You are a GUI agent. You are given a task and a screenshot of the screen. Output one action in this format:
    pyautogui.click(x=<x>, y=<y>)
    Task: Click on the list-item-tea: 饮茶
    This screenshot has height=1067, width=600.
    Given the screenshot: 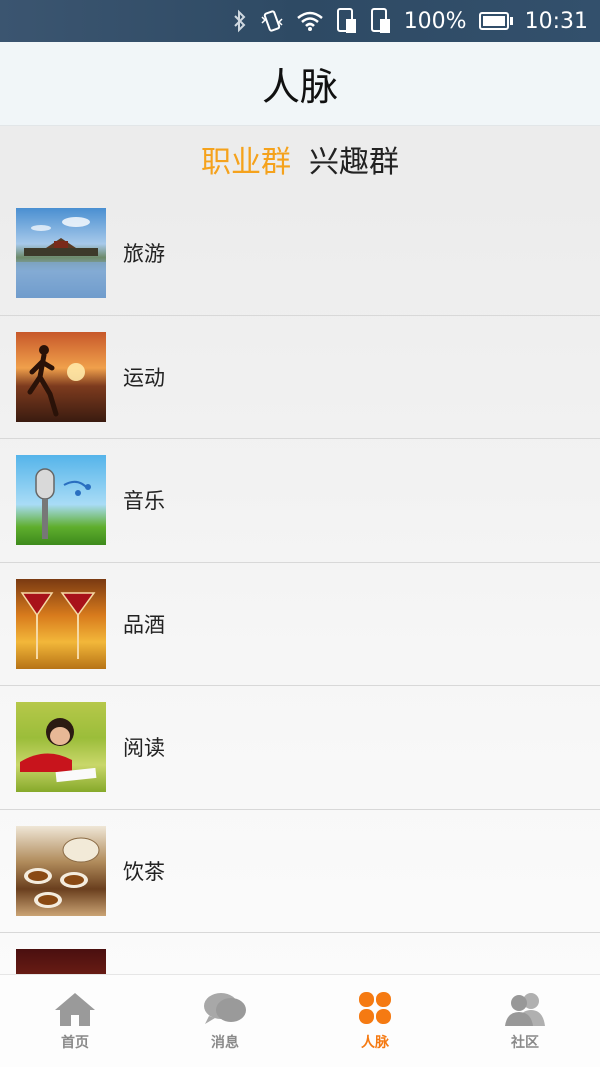 What is the action you would take?
    pyautogui.click(x=300, y=871)
    